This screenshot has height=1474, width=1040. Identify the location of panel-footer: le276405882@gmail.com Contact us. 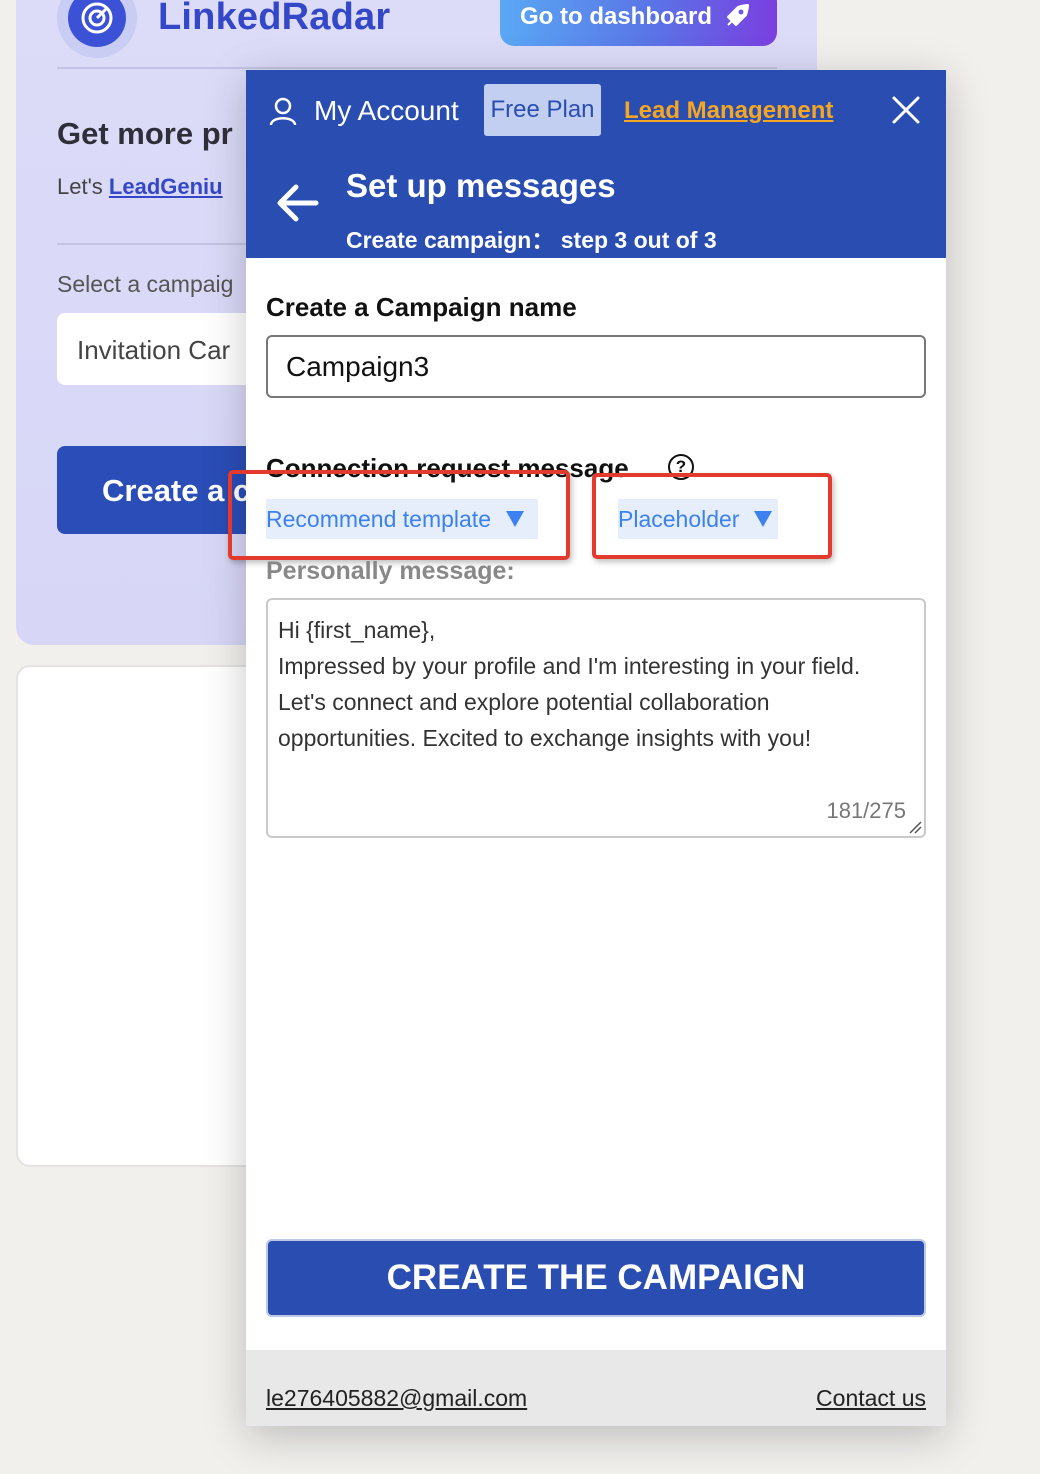
(596, 1388).